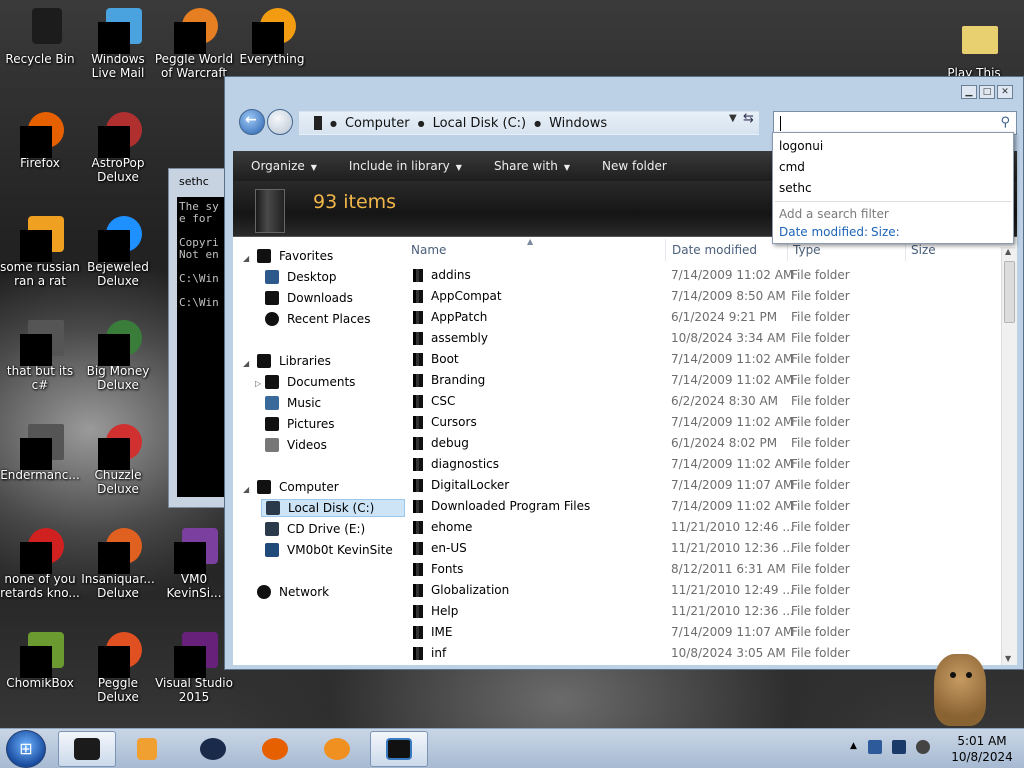  I want to click on new-folder-button: New folder, so click(632, 166).